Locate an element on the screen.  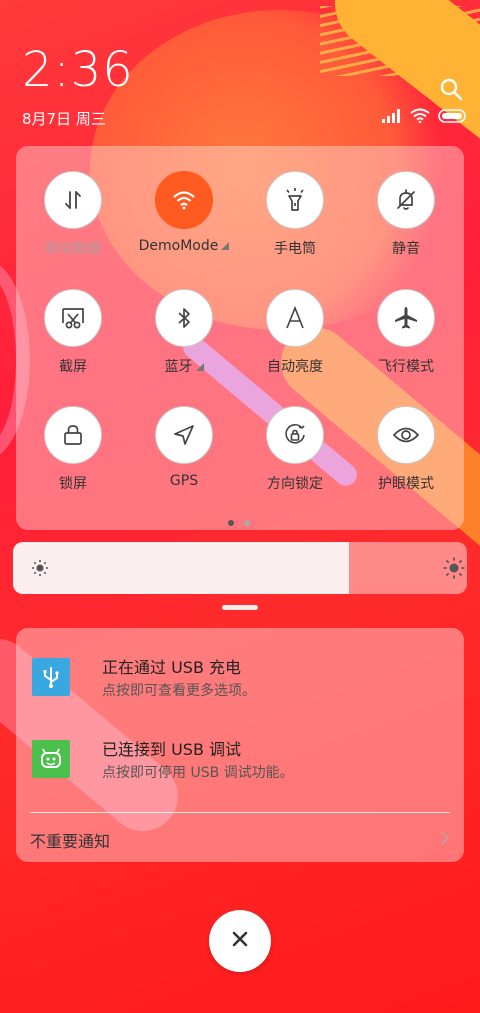
tile-label: 截屏 is located at coordinates (73, 366).